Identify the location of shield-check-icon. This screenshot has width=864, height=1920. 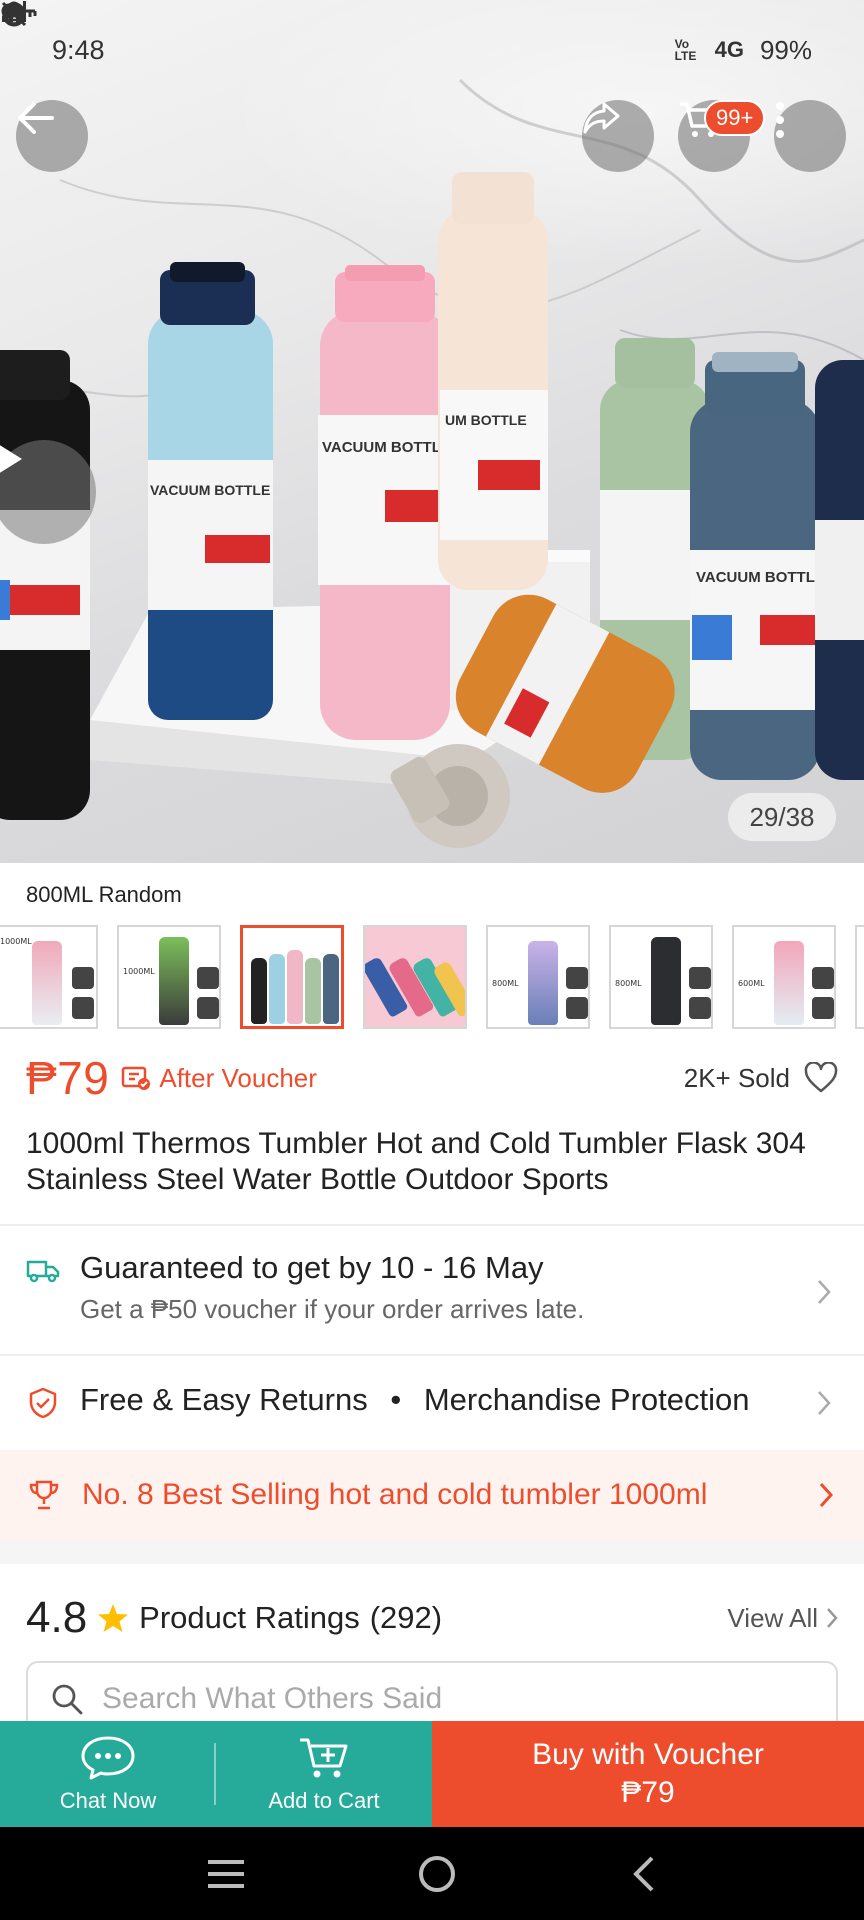
(43, 1403).